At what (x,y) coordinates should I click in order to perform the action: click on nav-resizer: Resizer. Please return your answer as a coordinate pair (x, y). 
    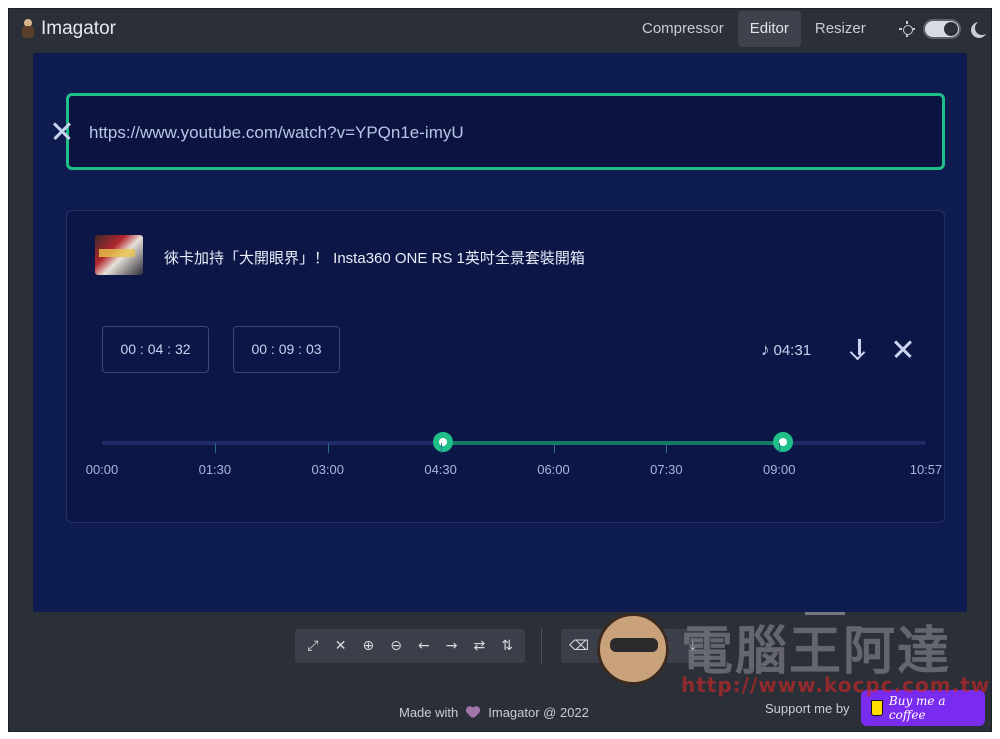
    Looking at the image, I should click on (840, 29).